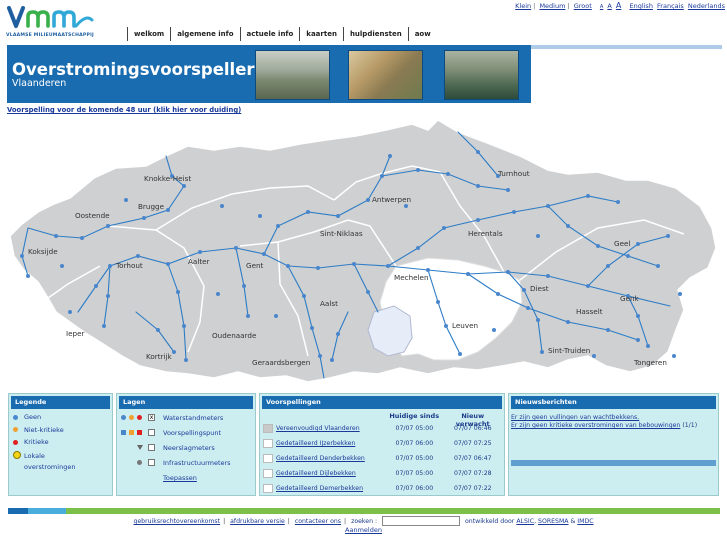  Describe the element at coordinates (421, 521) in the screenshot. I see `search-input` at that location.